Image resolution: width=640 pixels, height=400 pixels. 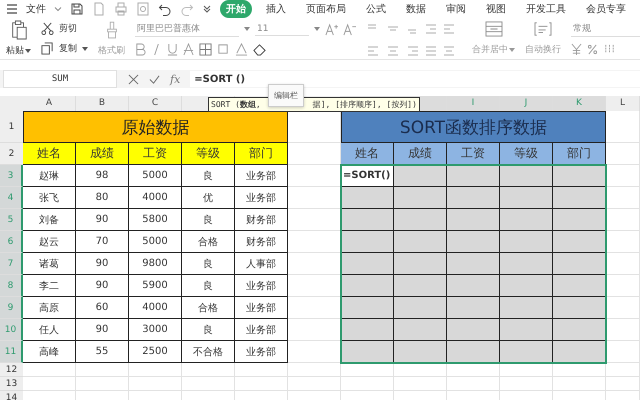 What do you see at coordinates (155, 127) in the screenshot?
I see `table-title: 原始数据` at bounding box center [155, 127].